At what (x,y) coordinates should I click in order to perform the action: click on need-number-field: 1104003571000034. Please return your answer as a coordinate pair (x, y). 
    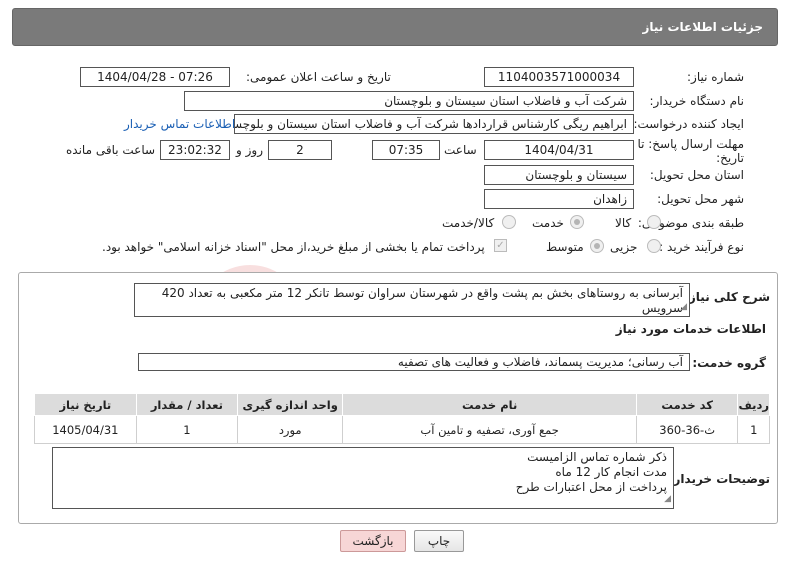
    Looking at the image, I should click on (559, 77).